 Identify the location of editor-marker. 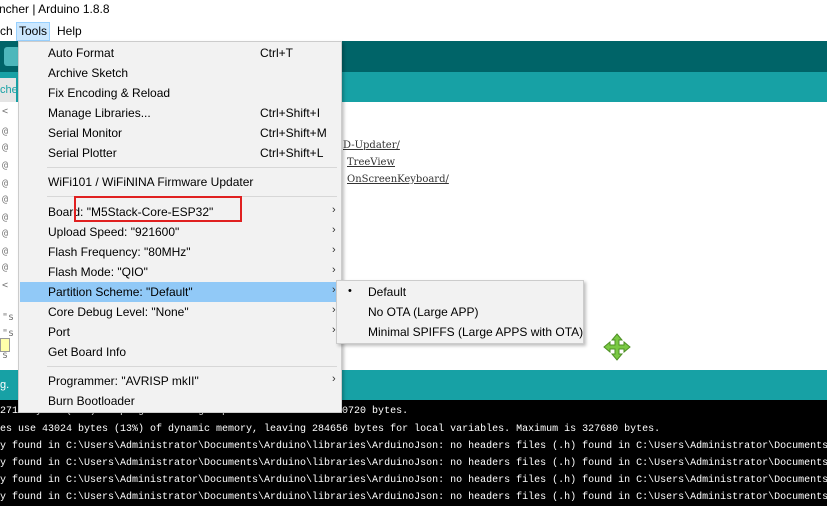
(5, 345).